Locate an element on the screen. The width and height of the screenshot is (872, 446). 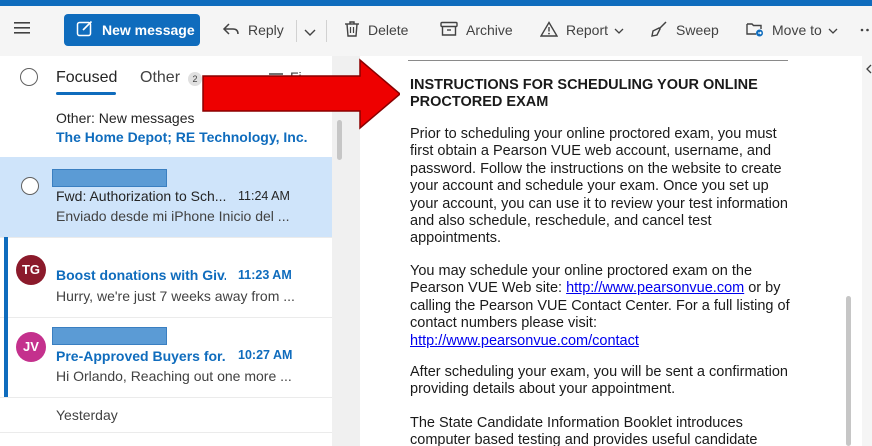
move-to-label: Move to is located at coordinates (797, 30).